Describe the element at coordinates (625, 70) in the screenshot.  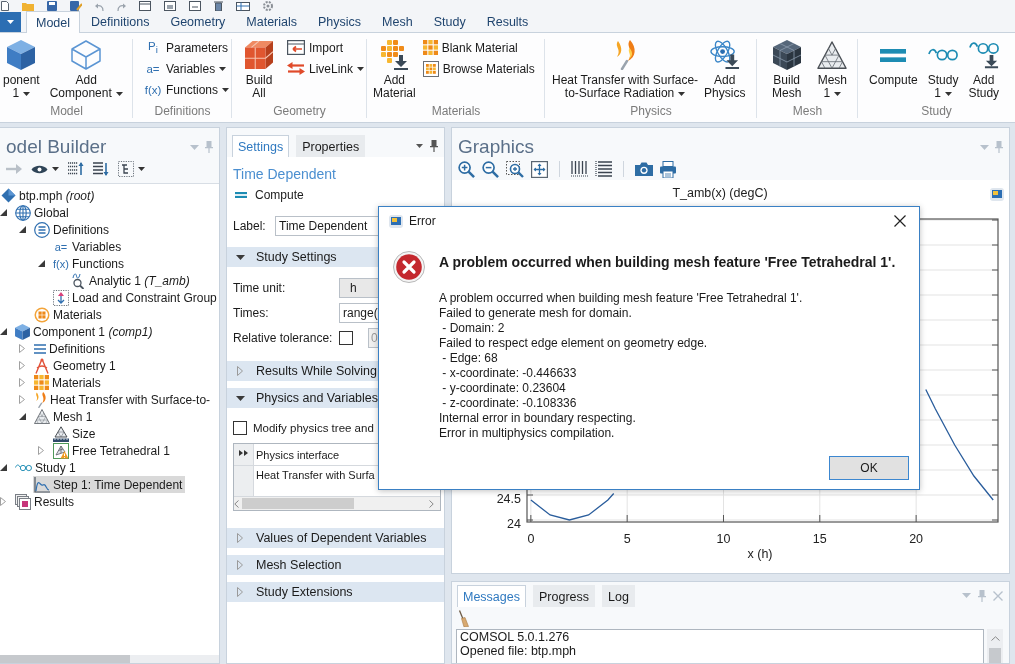
I see `ribbon-button: Heat Transfer with Surface- to-Surface Radiation` at that location.